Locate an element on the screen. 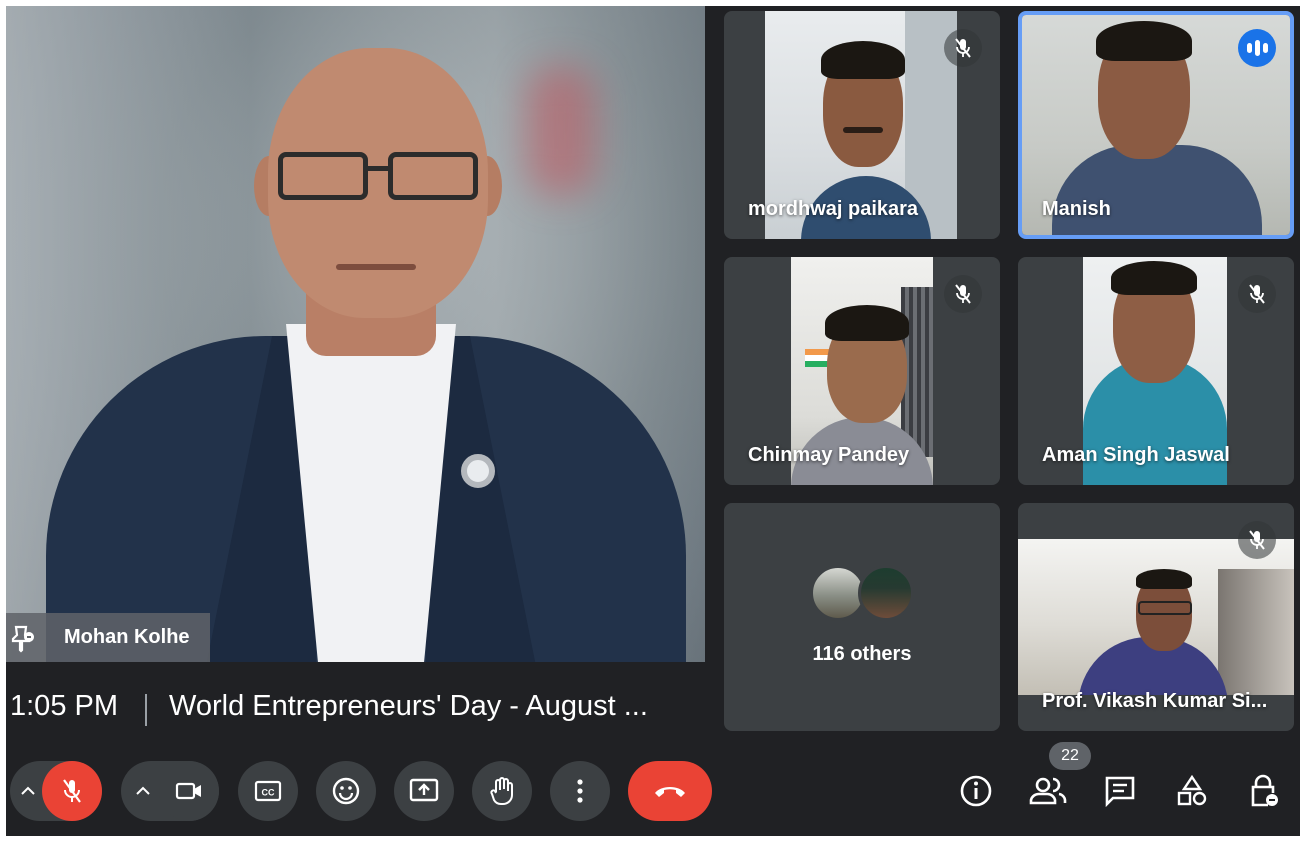 The width and height of the screenshot is (1306, 842). activities-button is located at coordinates (1192, 791).